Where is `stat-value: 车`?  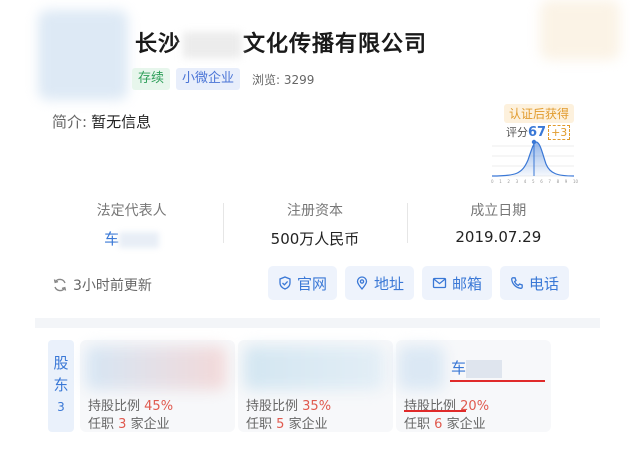 stat-value: 车 is located at coordinates (131, 238).